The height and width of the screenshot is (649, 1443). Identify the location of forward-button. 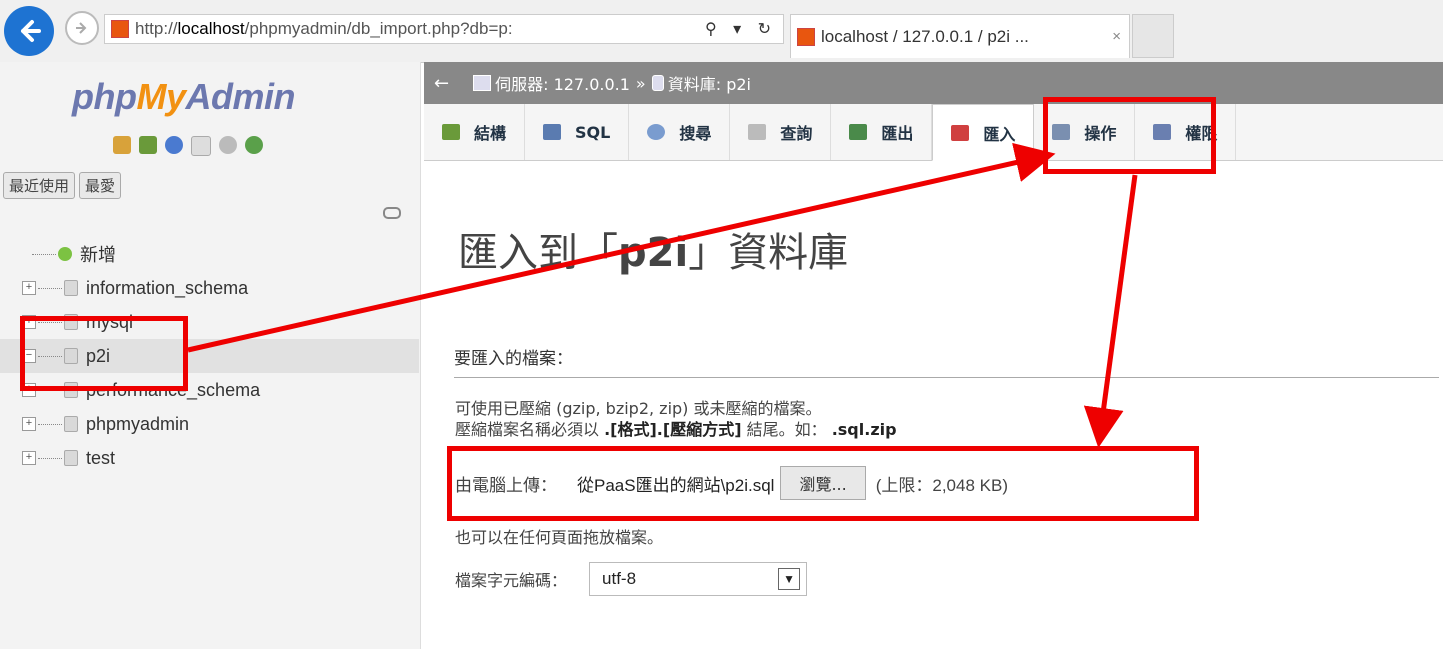
(82, 28).